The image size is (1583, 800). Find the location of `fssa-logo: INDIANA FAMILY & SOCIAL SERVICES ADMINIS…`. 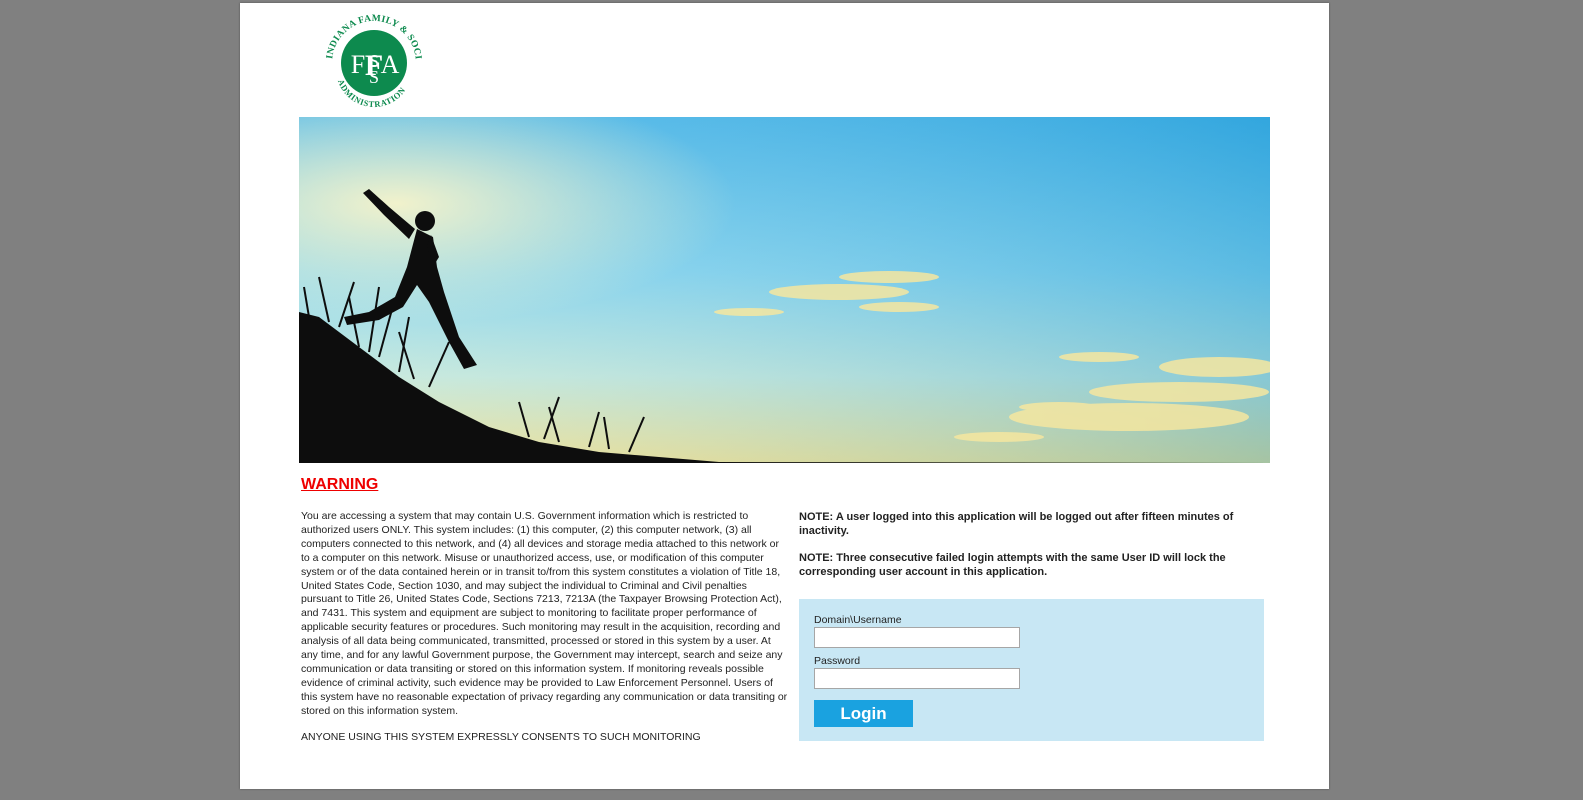

fssa-logo: INDIANA FAMILY & SOCIAL SERVICES ADMINIS… is located at coordinates (372, 59).